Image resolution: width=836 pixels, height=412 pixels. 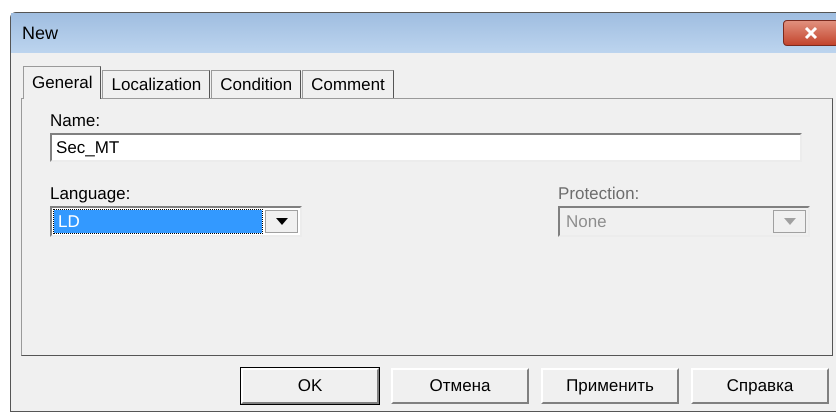 I want to click on window-title: New, so click(x=41, y=33).